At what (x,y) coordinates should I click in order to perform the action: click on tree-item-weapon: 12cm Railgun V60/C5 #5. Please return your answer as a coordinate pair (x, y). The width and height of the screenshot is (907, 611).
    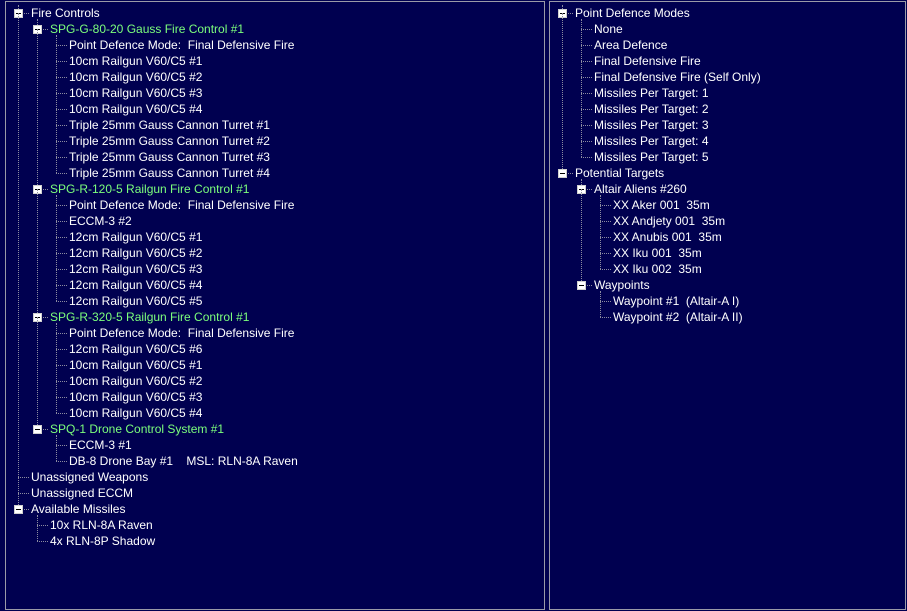
    Looking at the image, I should click on (135, 301).